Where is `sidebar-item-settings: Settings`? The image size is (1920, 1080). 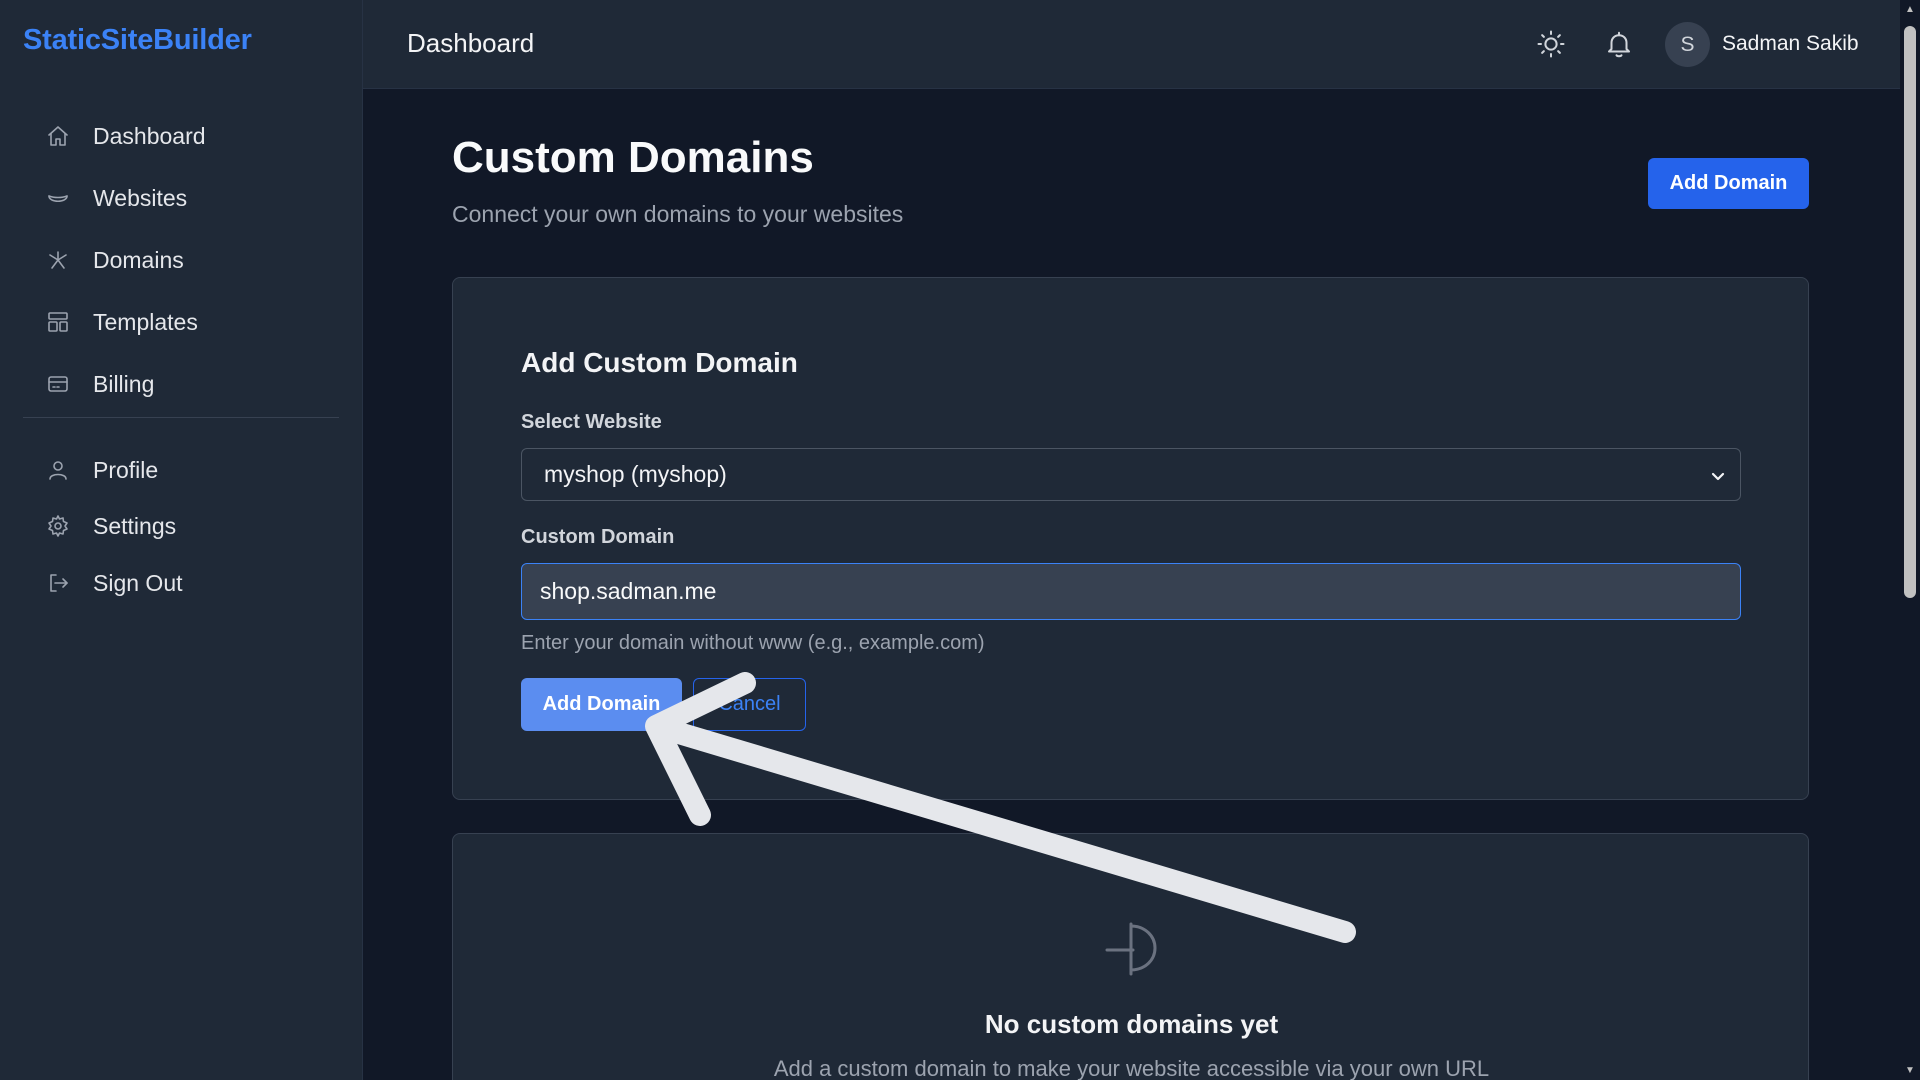
sidebar-item-settings: Settings is located at coordinates (181, 526).